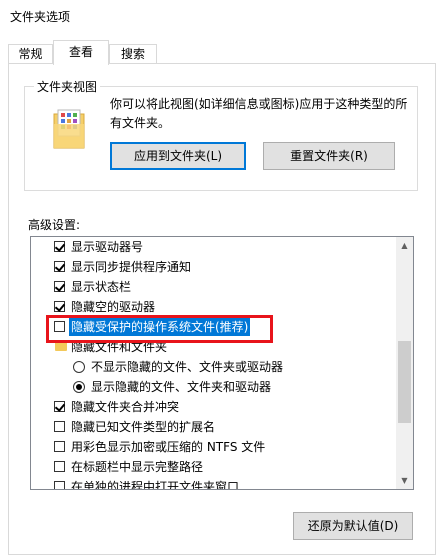 Image resolution: width=444 pixels, height=558 pixels. Describe the element at coordinates (168, 447) in the screenshot. I see `list-item-label: 用彩色显示加密或压缩的 NTFS 文件` at that location.